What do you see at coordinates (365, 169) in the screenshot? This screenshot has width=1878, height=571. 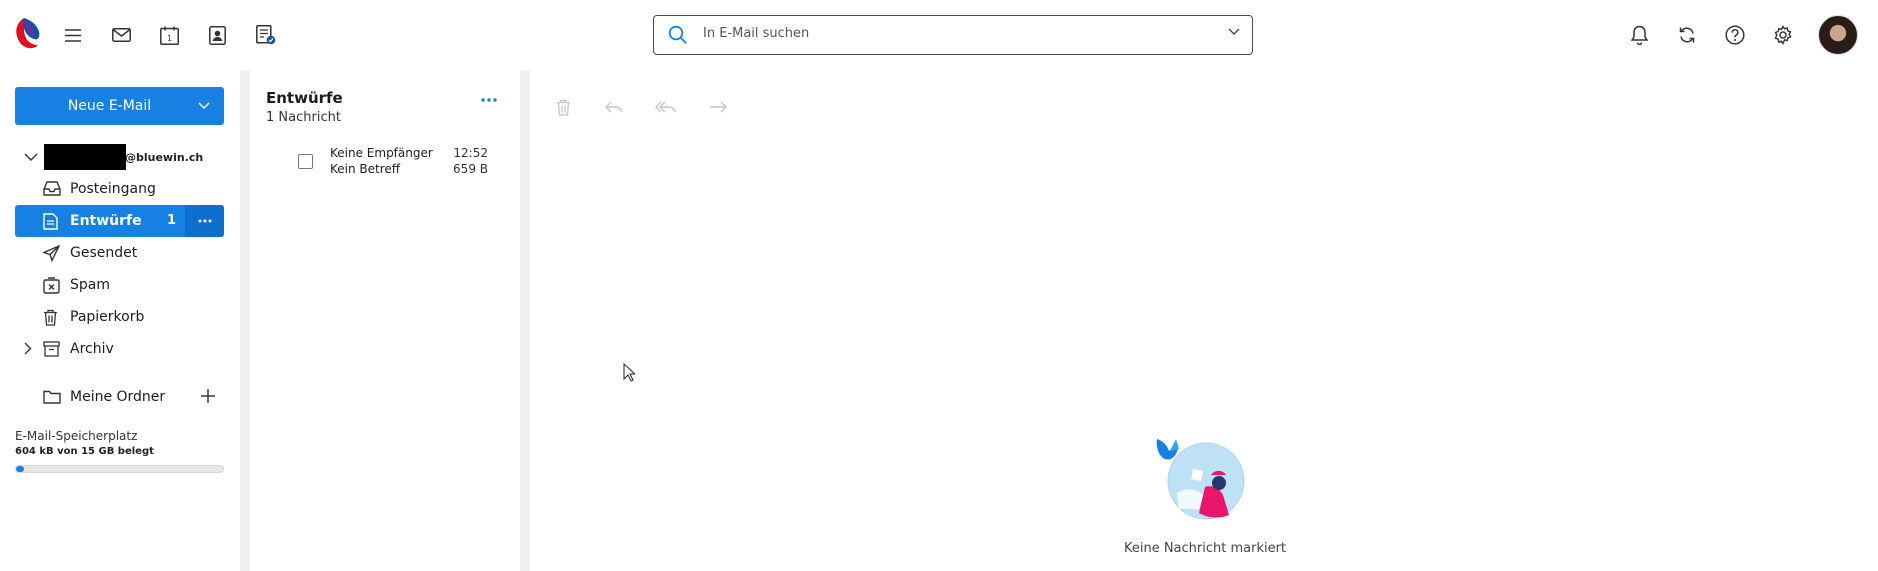 I see `message-subject: Kein Betreff` at bounding box center [365, 169].